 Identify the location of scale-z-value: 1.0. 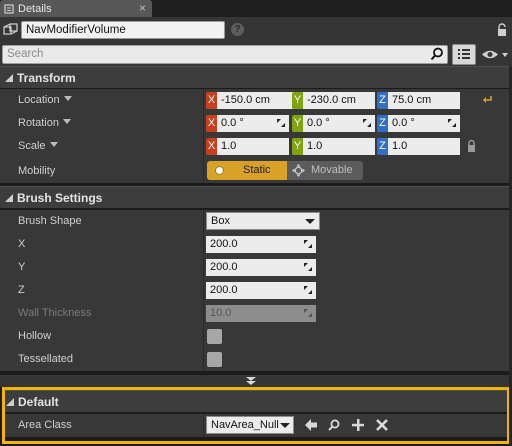
(424, 146).